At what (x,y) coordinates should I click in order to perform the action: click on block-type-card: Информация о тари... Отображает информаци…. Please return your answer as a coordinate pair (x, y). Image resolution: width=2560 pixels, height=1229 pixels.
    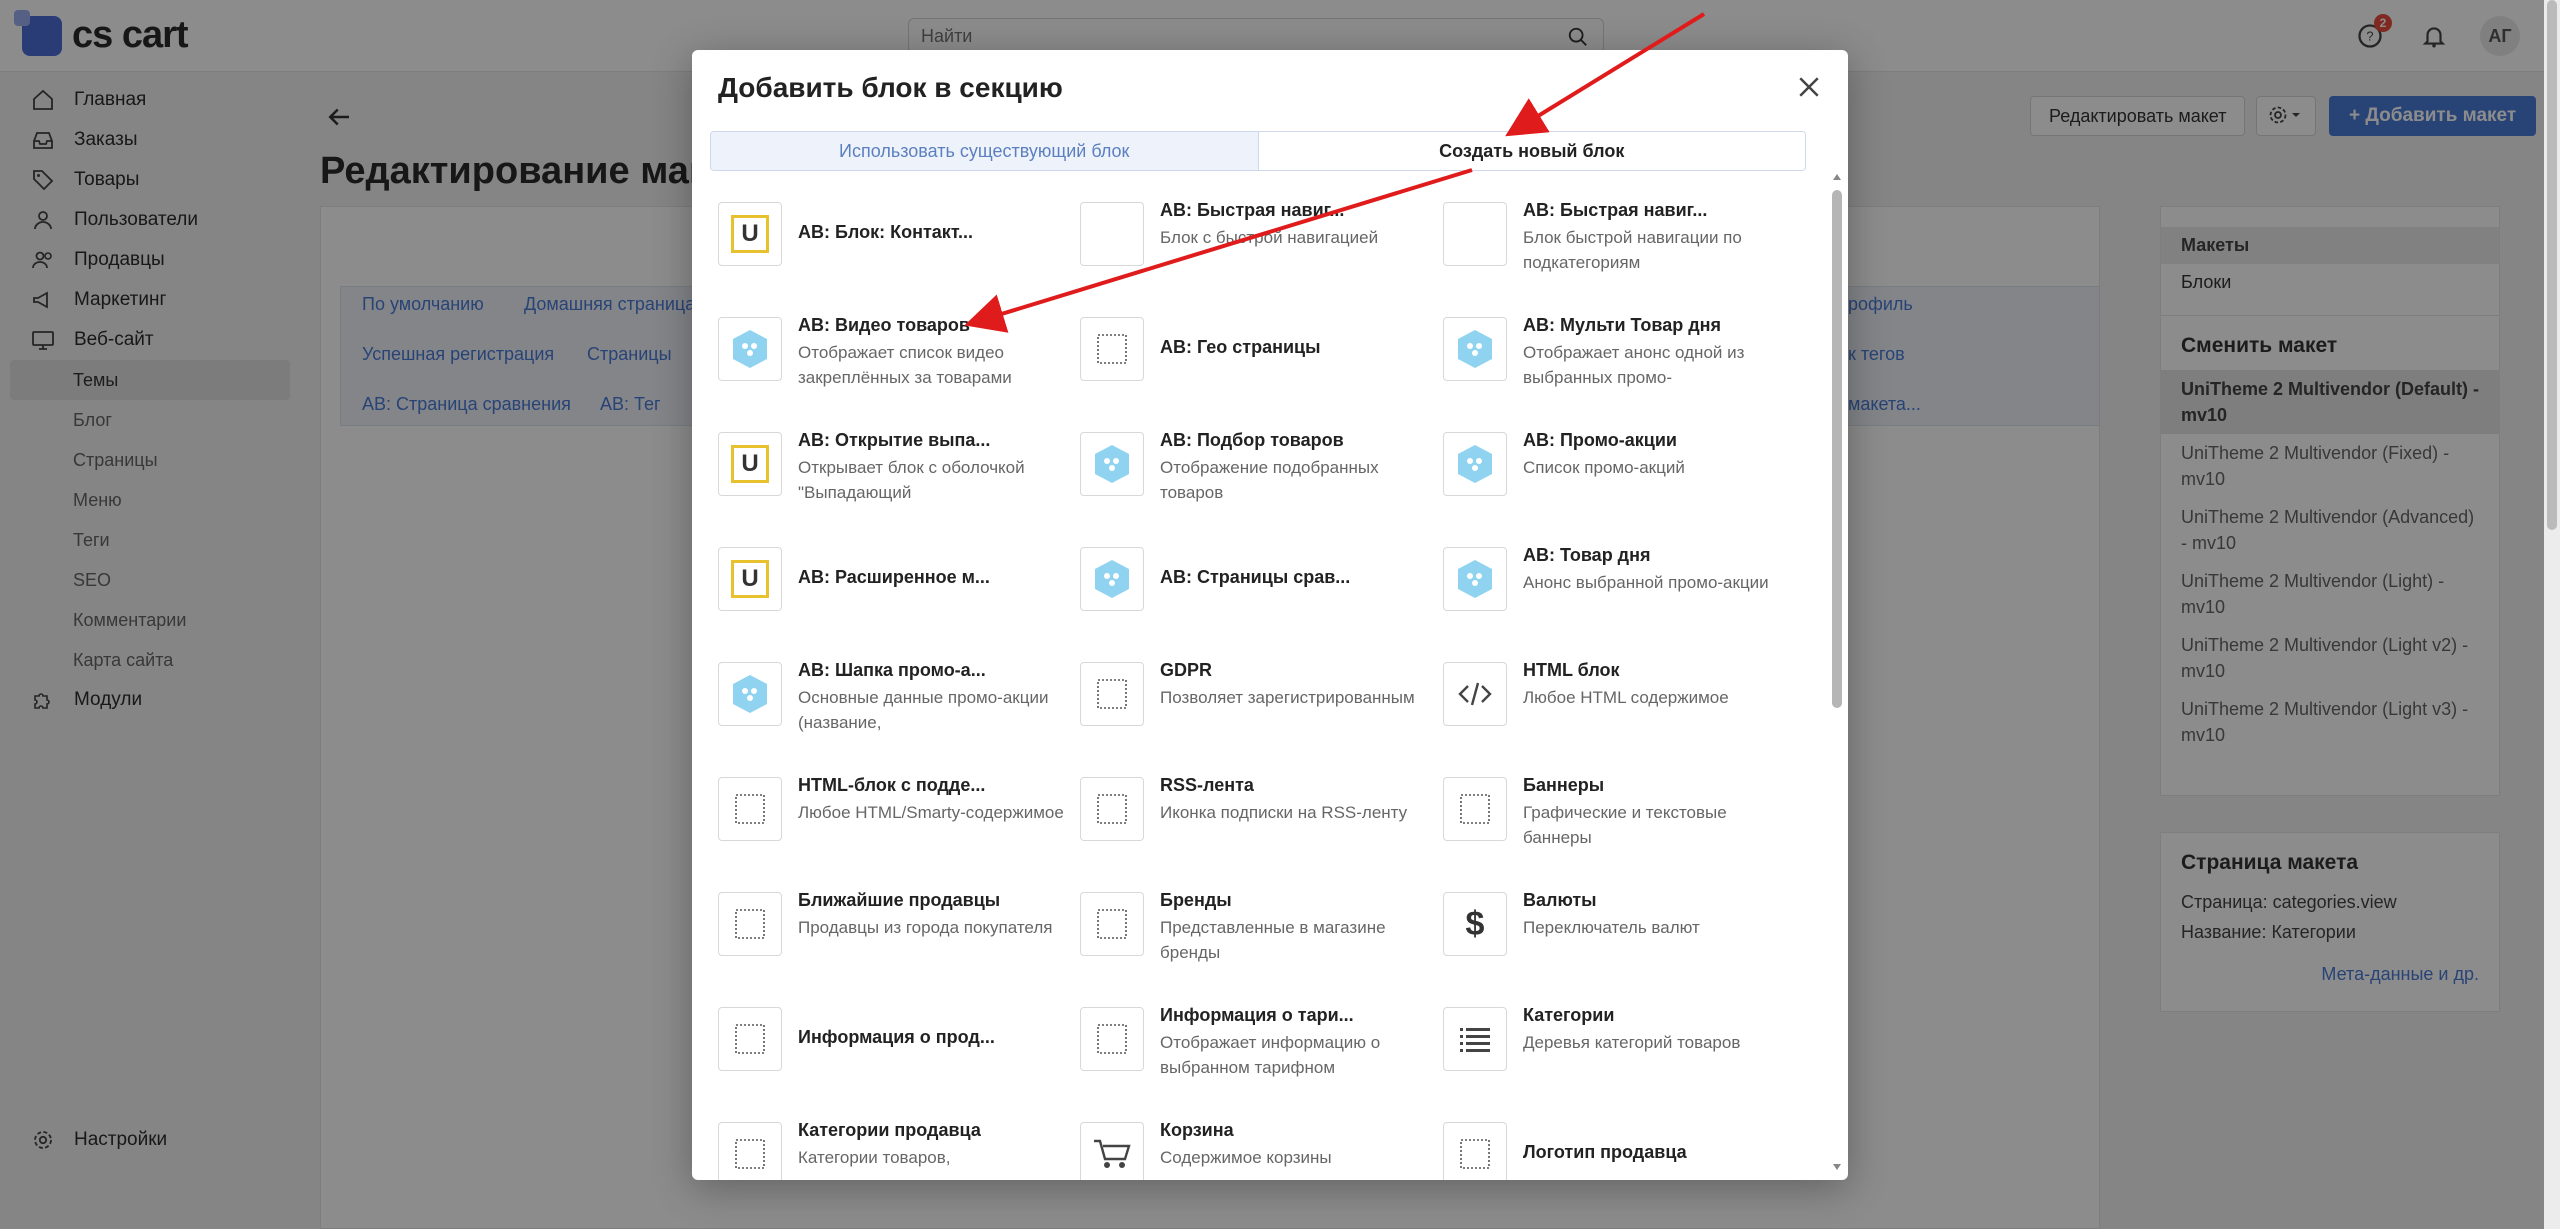
    Looking at the image, I should click on (1255, 1061).